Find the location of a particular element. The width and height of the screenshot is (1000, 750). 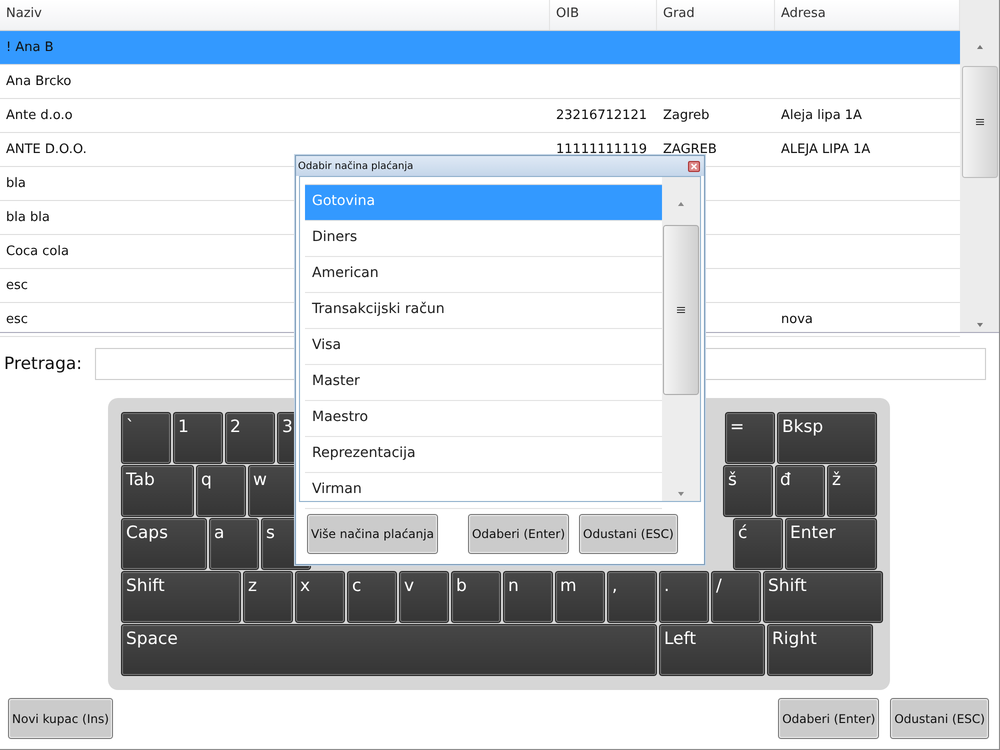

new-customer-button: Novi kupac (Ins) is located at coordinates (60, 718).